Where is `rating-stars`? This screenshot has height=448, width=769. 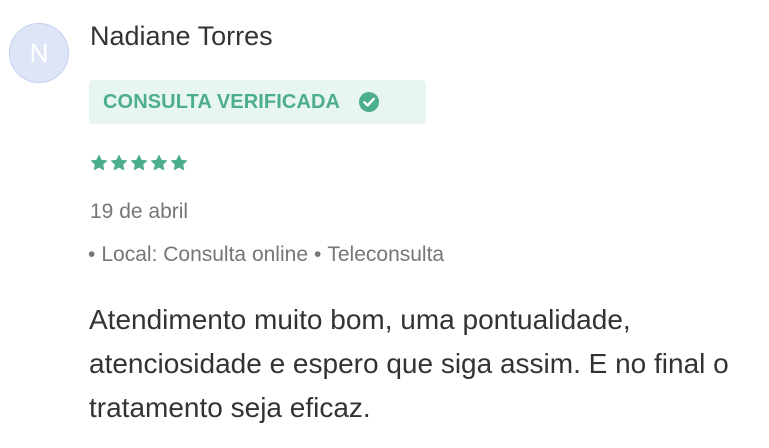
rating-stars is located at coordinates (139, 163).